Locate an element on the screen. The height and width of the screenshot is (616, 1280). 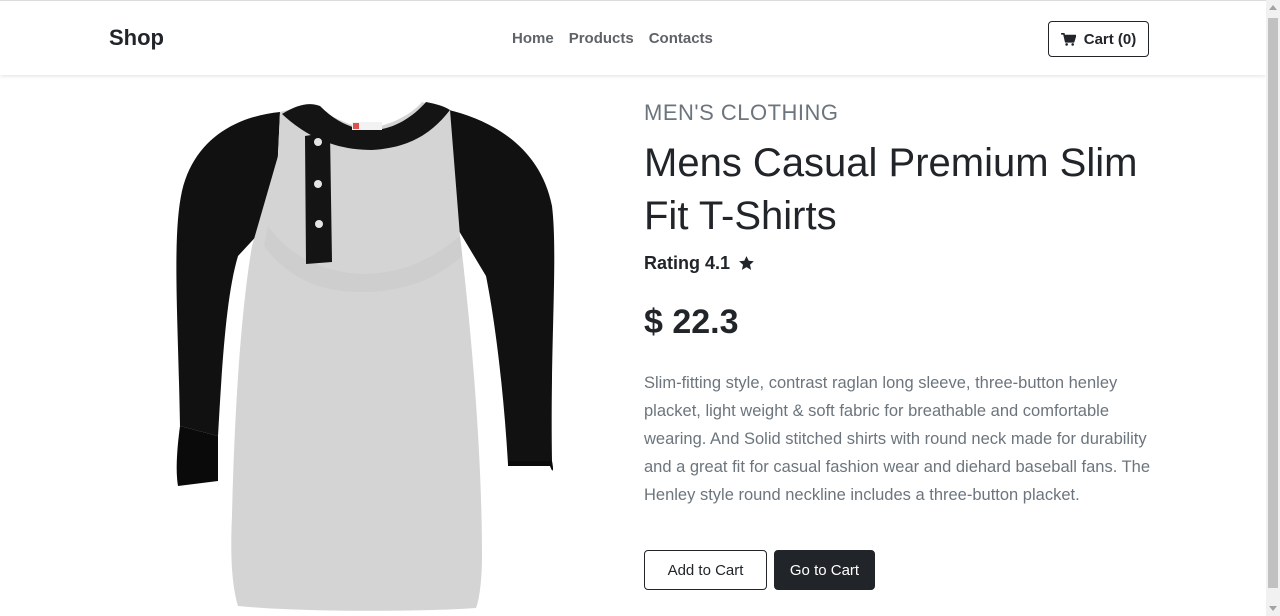
go-to-cart-button: Go to Cart is located at coordinates (824, 570).